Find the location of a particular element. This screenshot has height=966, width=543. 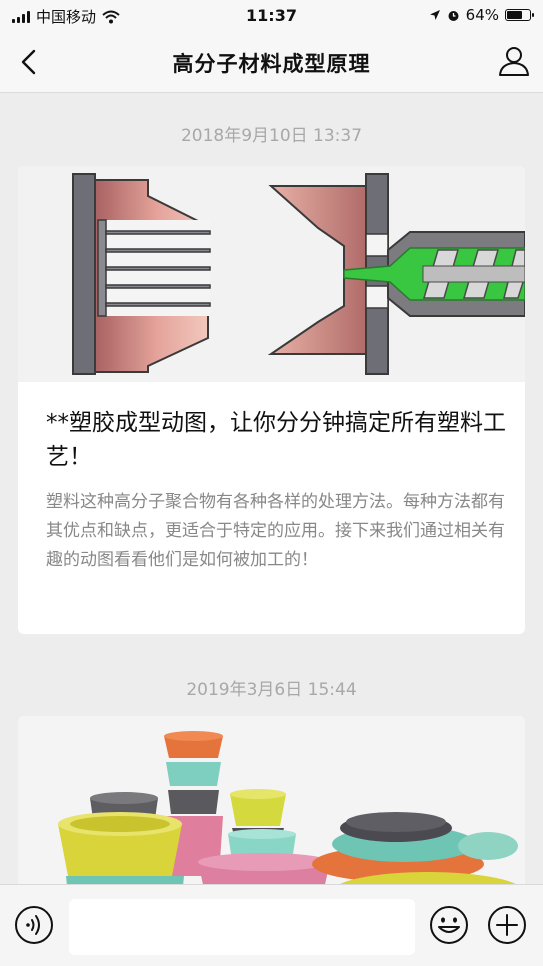

battery-percent: 64% is located at coordinates (482, 15).